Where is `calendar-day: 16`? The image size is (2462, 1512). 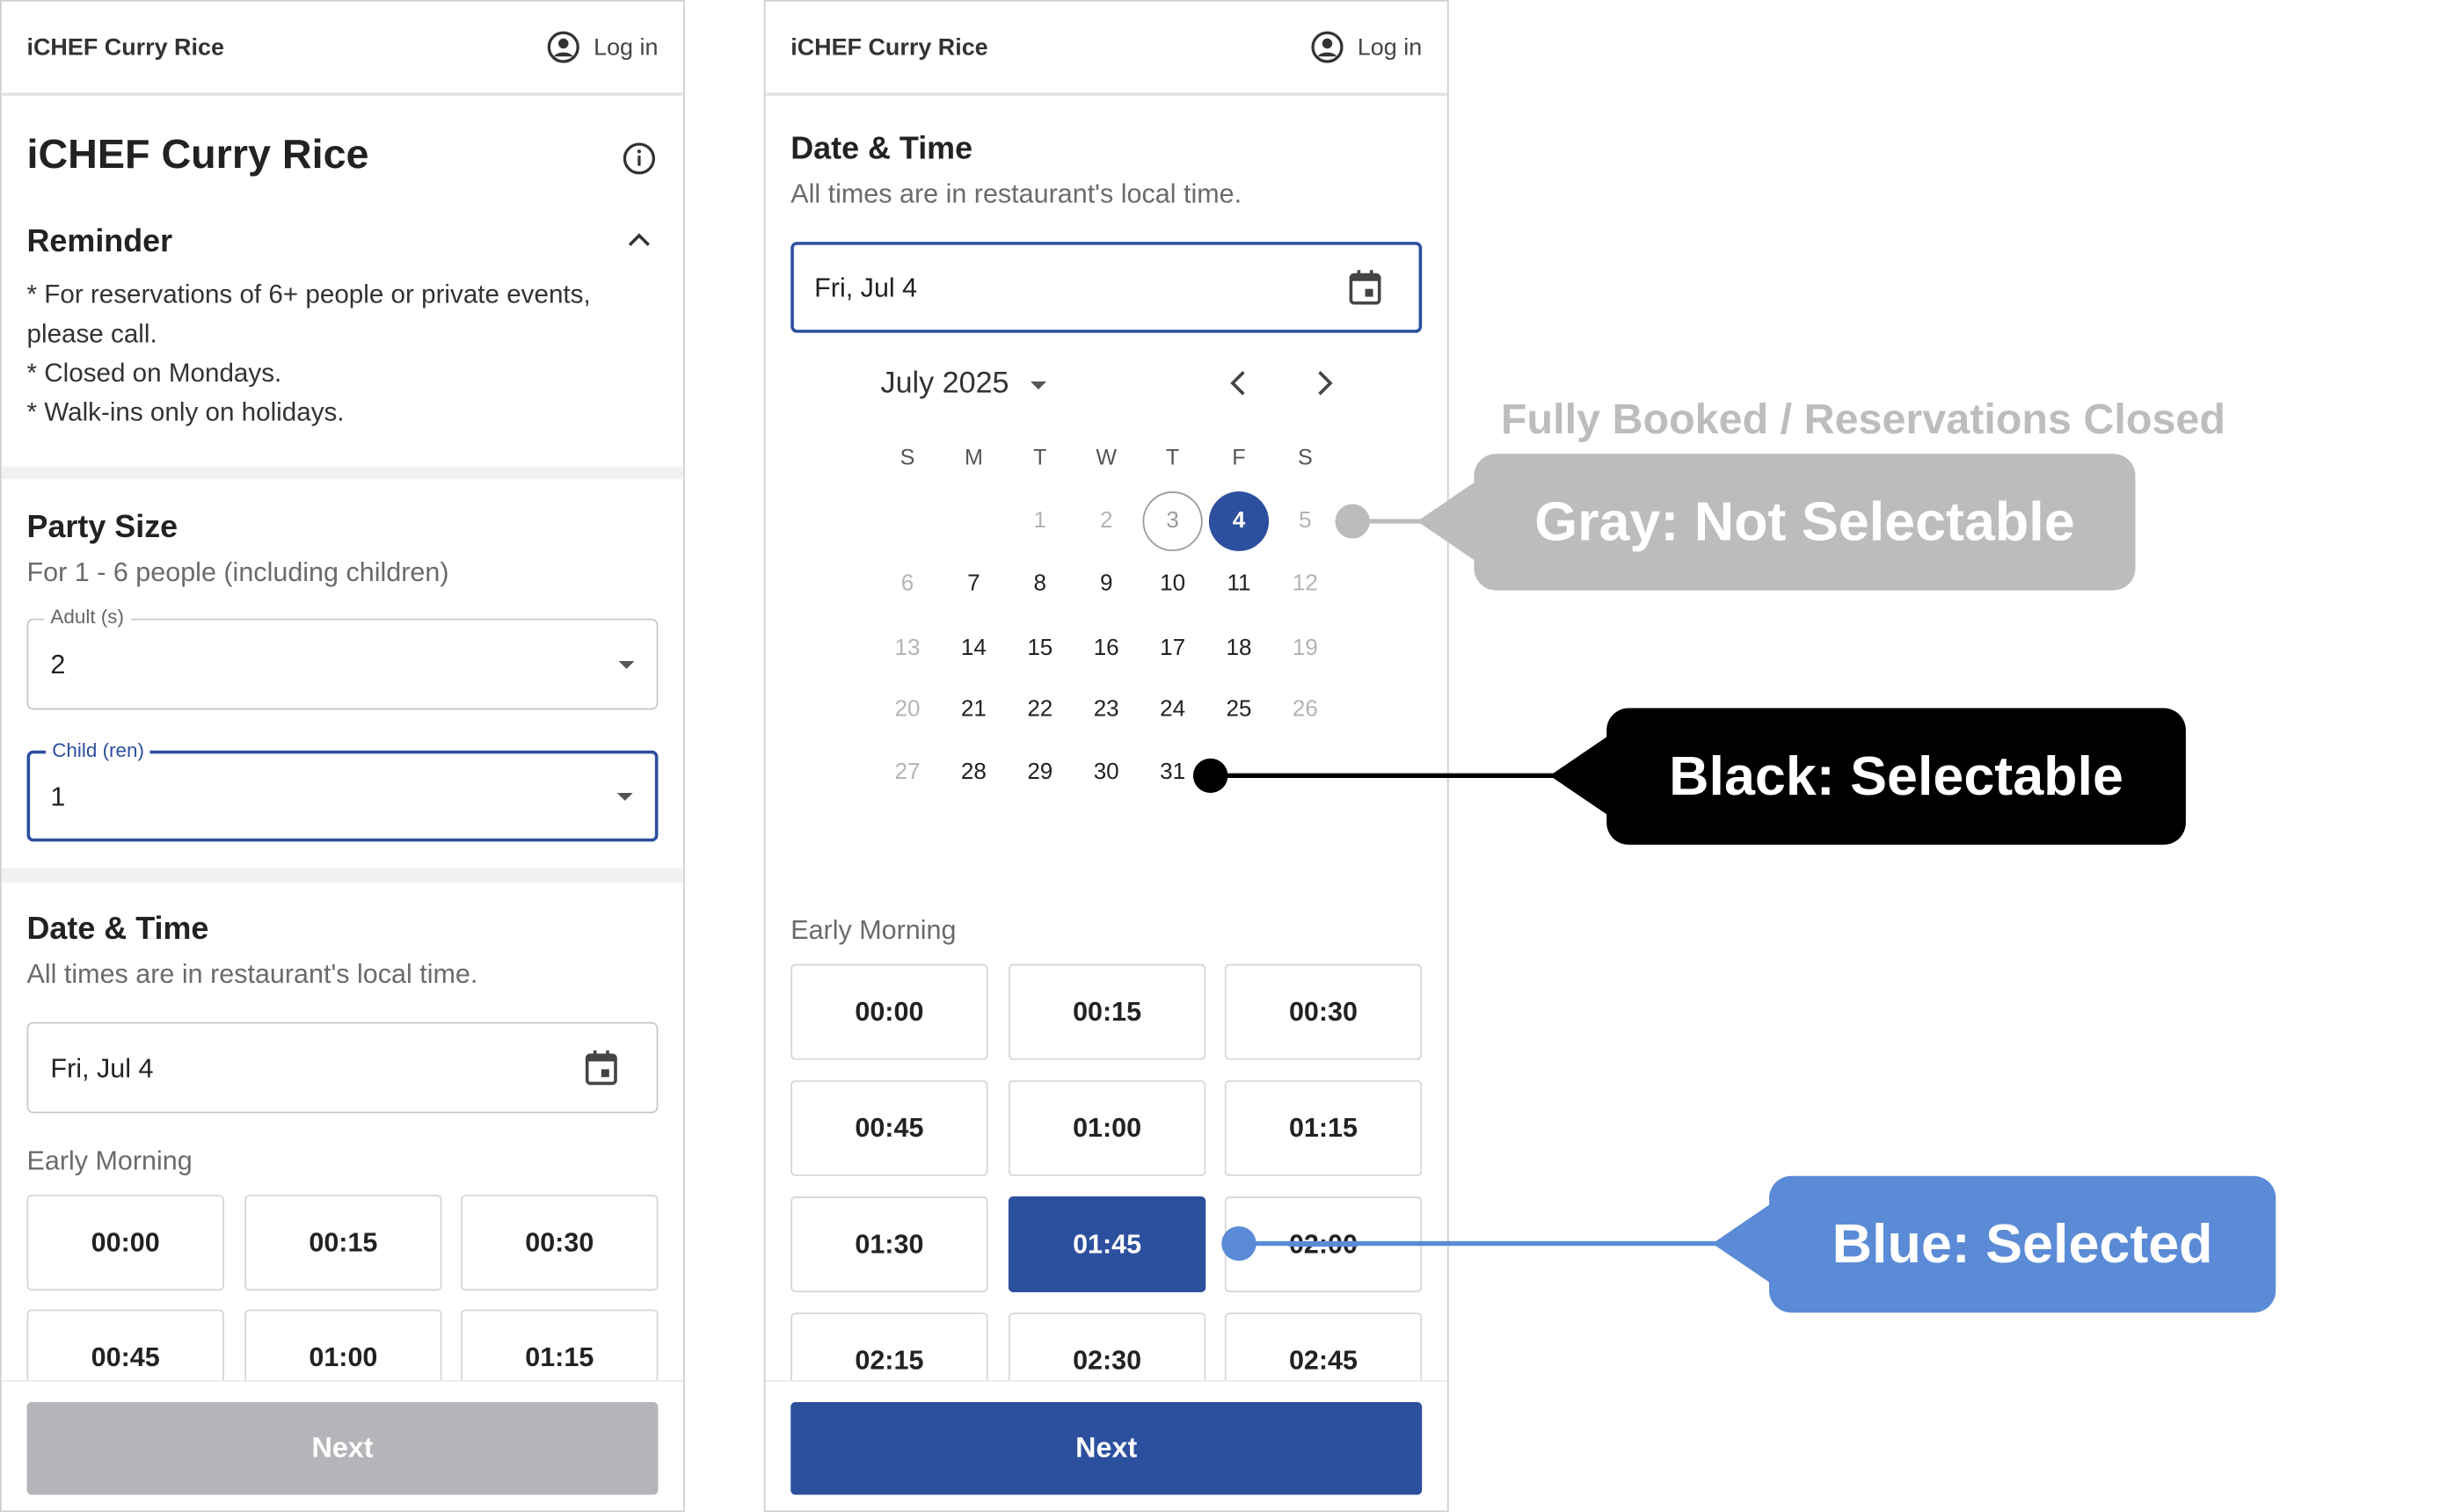 calendar-day: 16 is located at coordinates (1106, 649).